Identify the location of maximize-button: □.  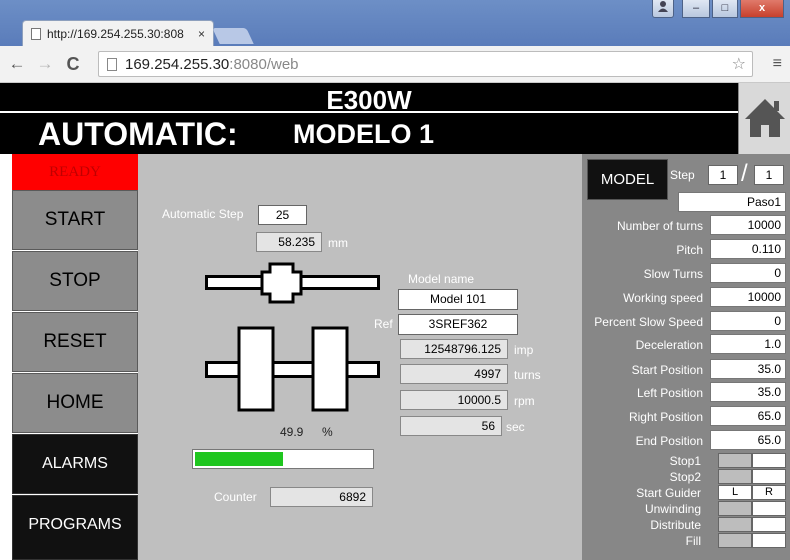
(725, 9).